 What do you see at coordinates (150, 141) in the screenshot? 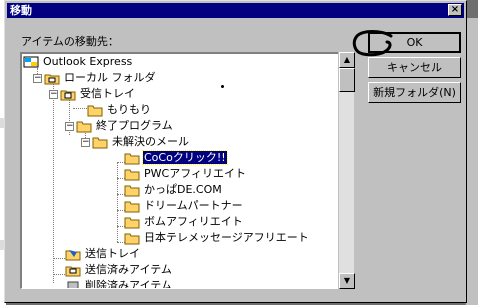
I see `tree-item-label: 未解決のメール` at bounding box center [150, 141].